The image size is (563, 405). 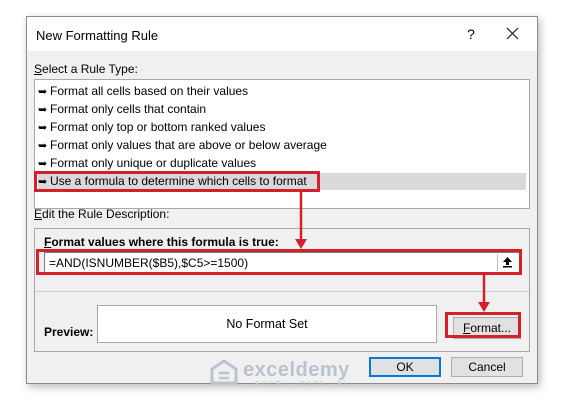 I want to click on watermark-tagline: EXCEL · DATA · BI, so click(x=301, y=384).